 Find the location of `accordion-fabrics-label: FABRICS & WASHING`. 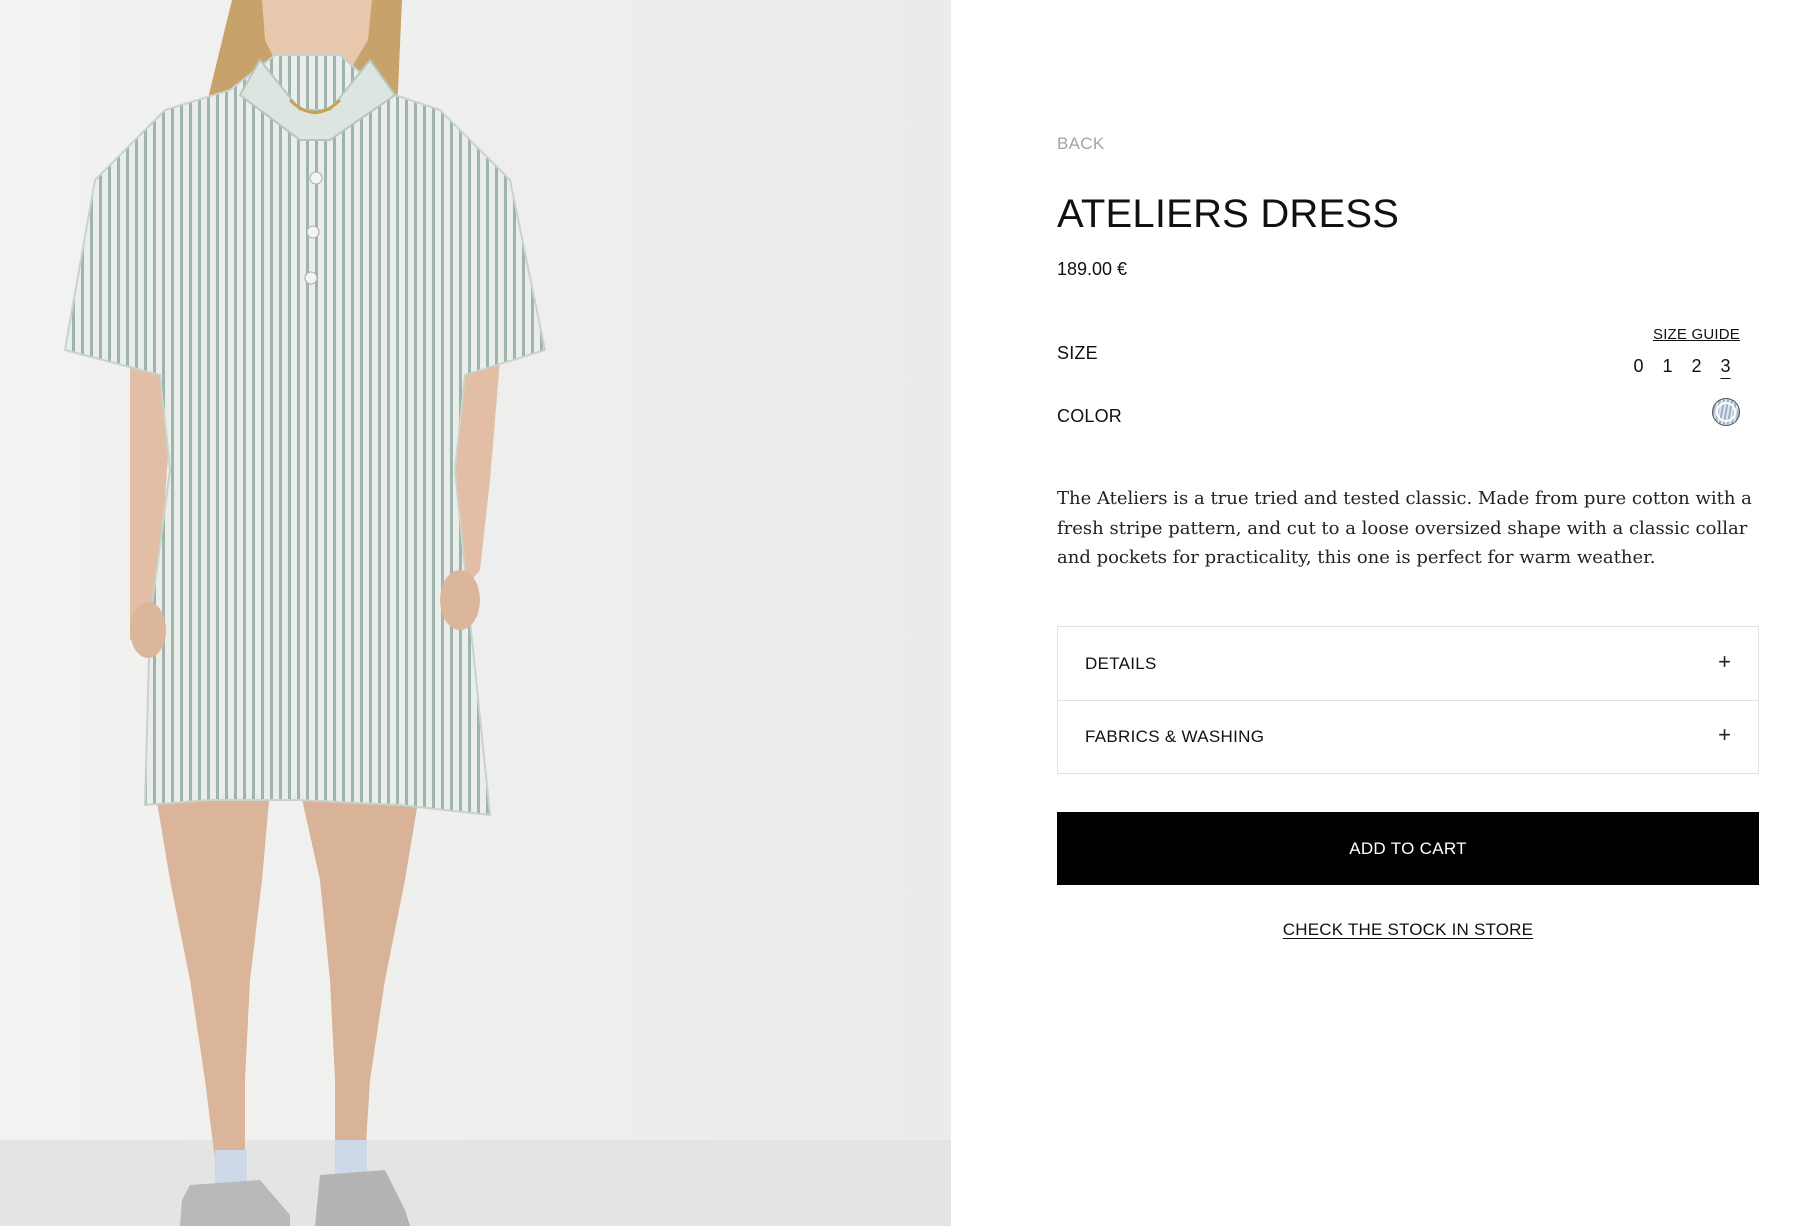

accordion-fabrics-label: FABRICS & WASHING is located at coordinates (1175, 736).